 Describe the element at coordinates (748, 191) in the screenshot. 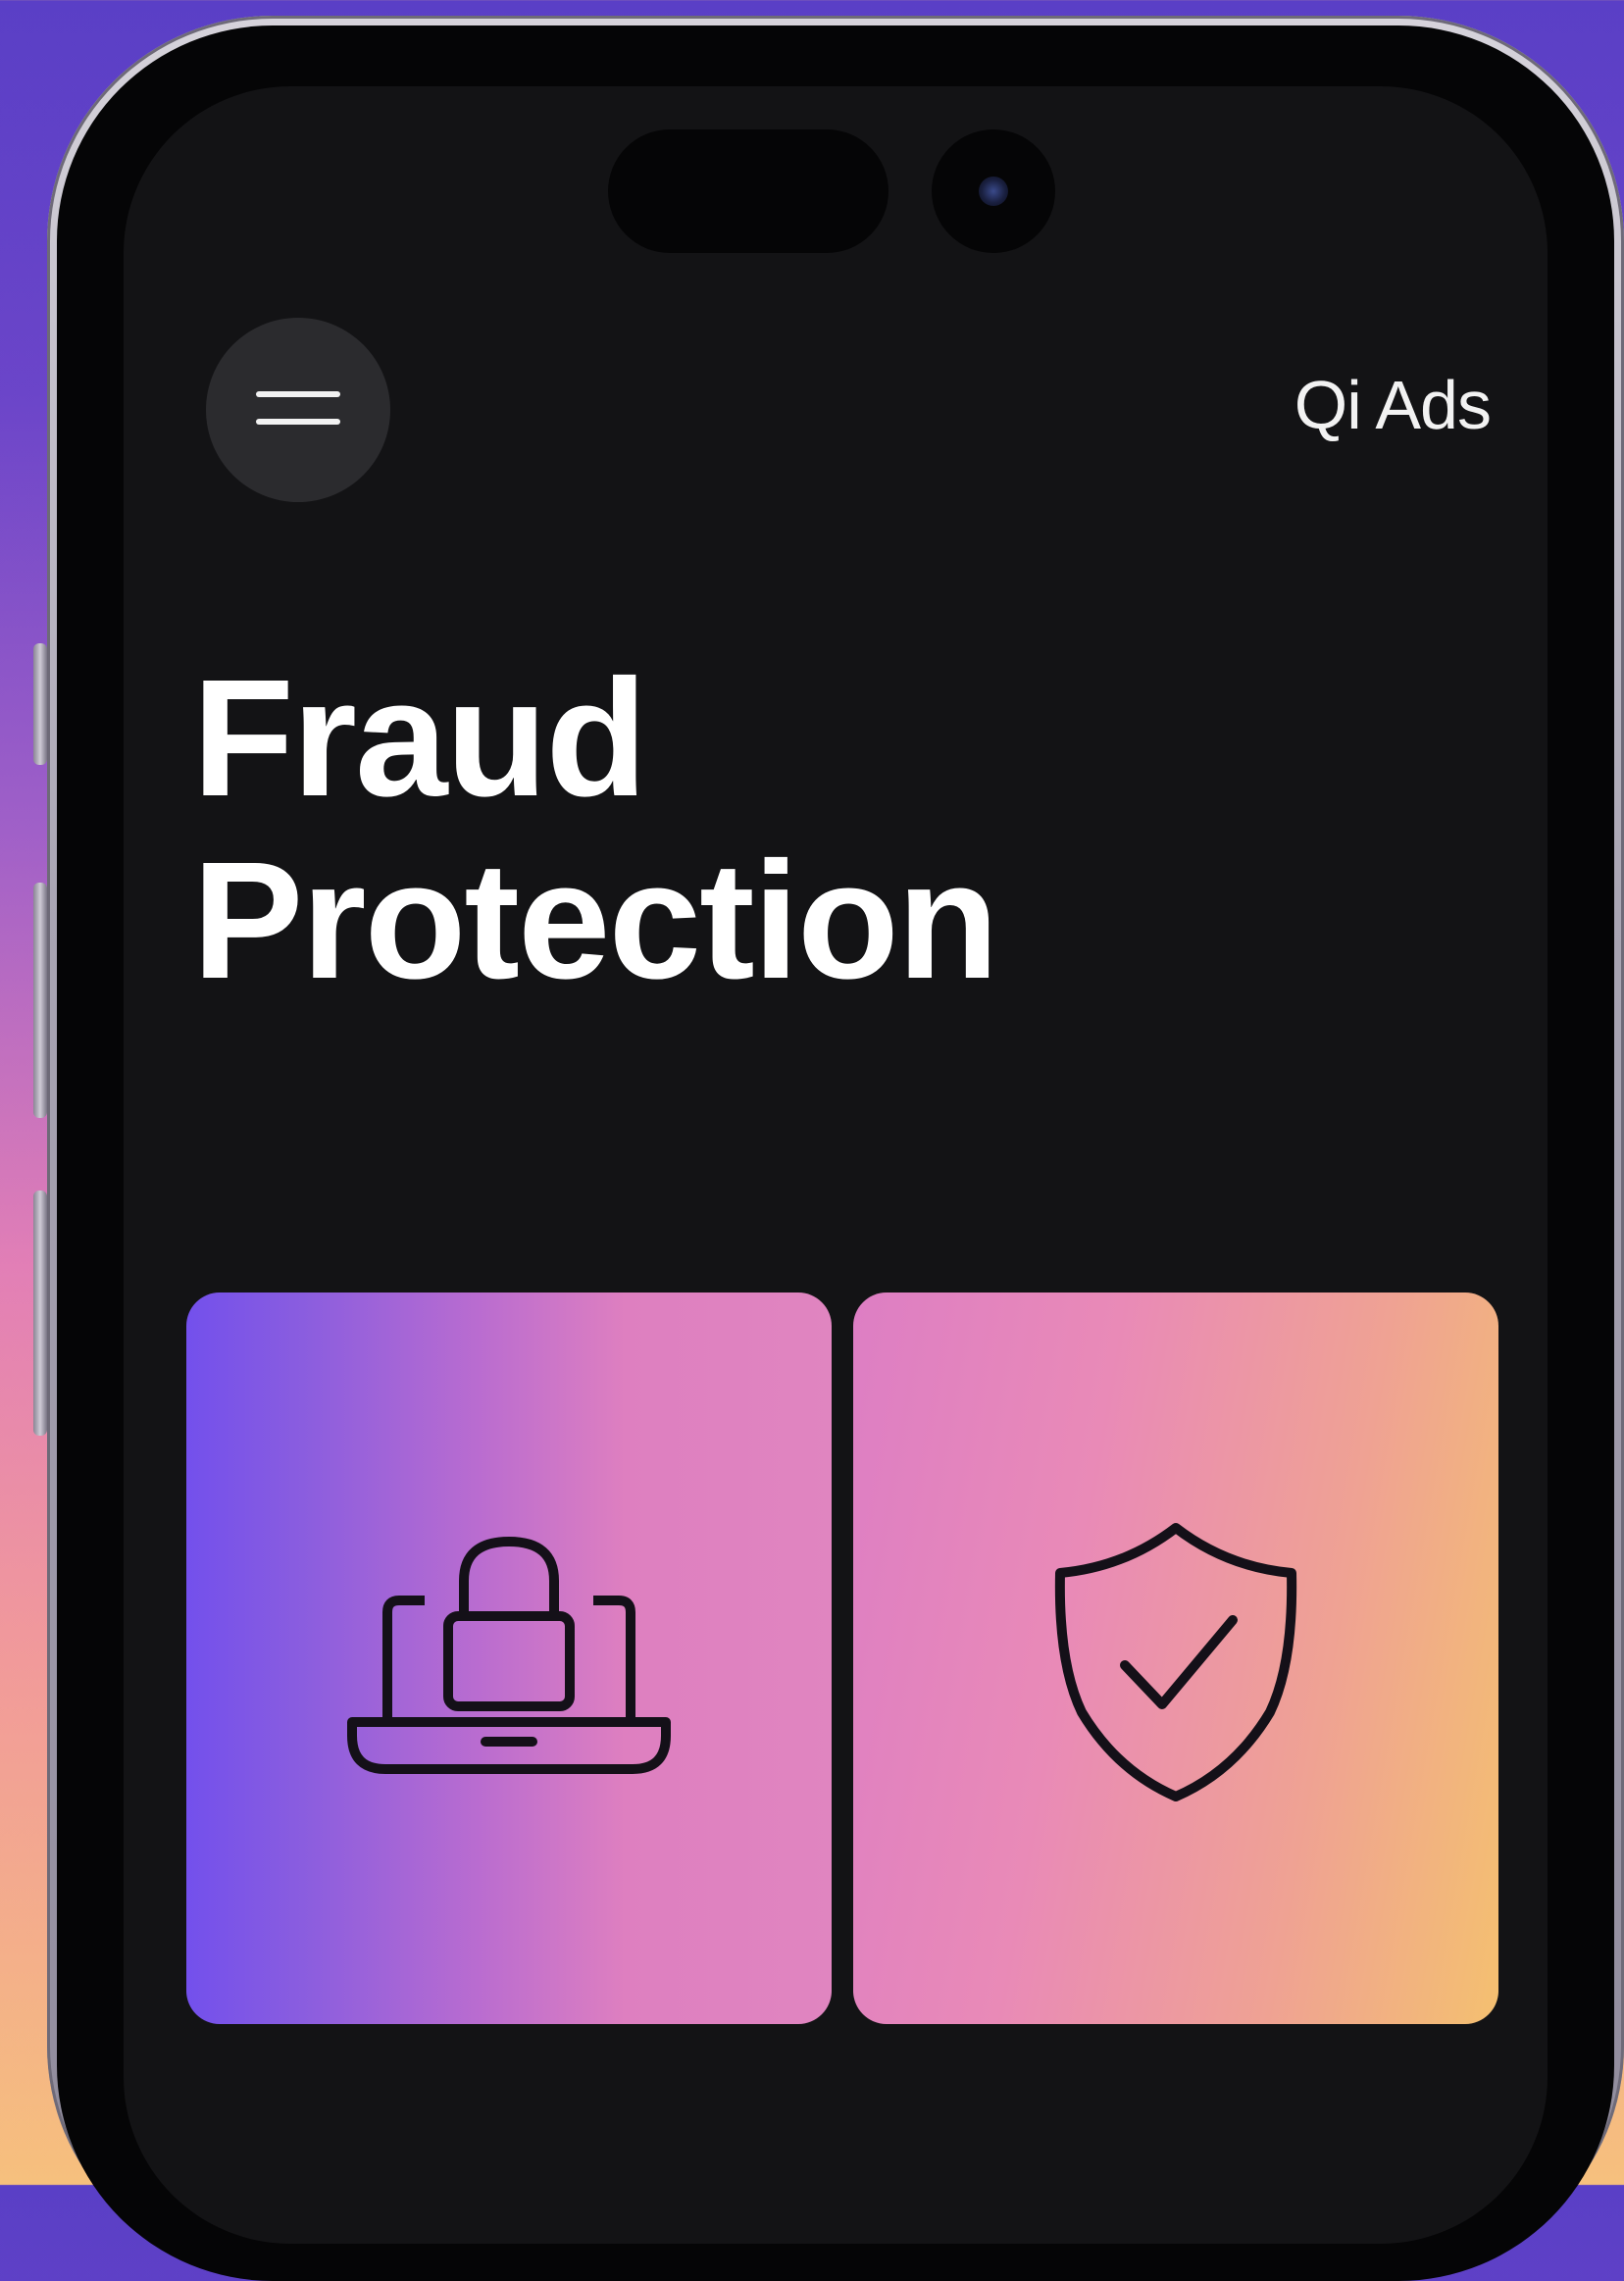

I see `dynamic-island` at that location.